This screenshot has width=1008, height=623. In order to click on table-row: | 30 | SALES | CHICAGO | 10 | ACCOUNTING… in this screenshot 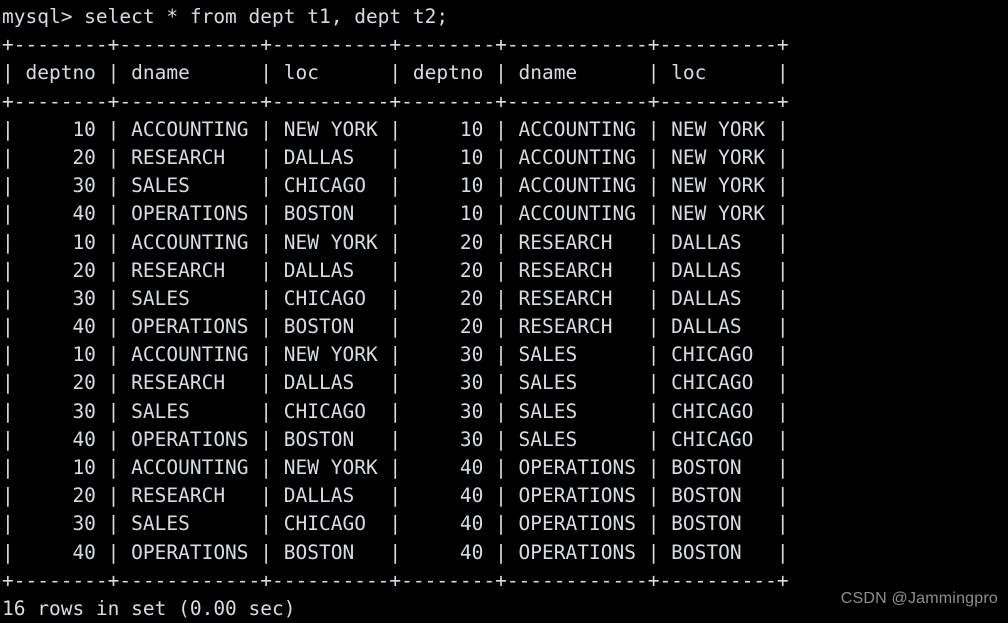, I will do `click(395, 186)`.